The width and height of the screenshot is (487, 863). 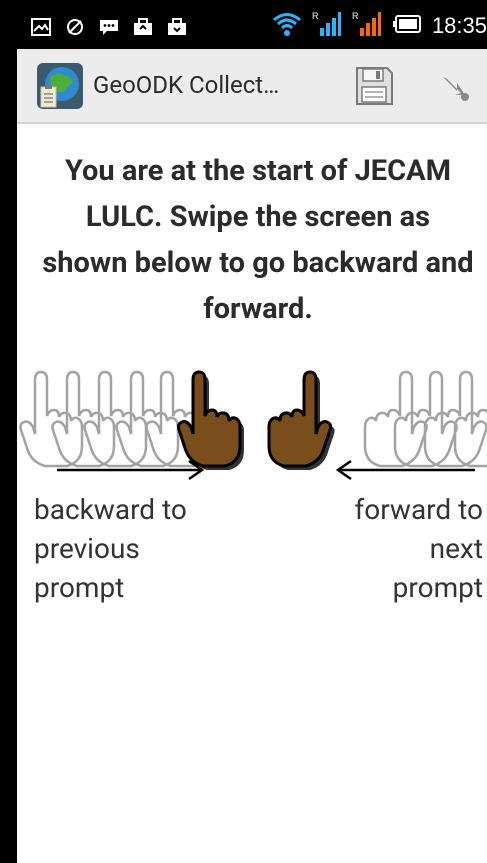 I want to click on chat-icon, so click(x=109, y=27).